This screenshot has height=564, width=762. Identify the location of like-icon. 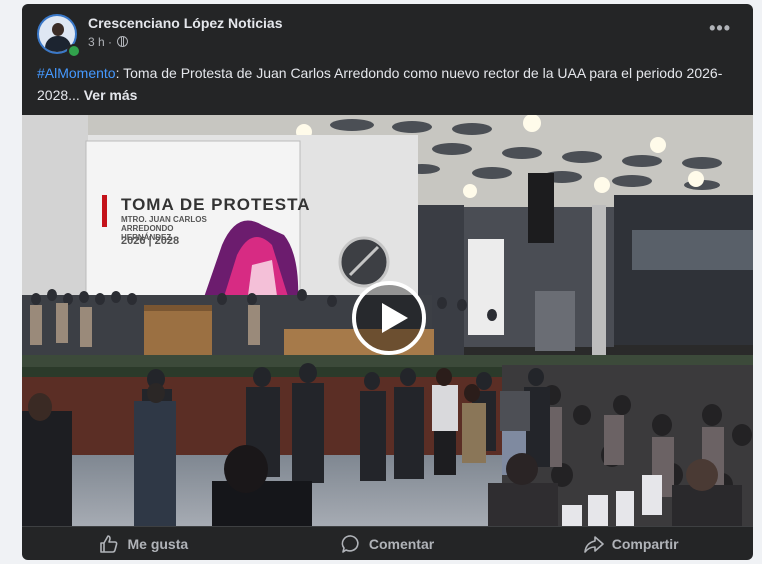
(109, 544).